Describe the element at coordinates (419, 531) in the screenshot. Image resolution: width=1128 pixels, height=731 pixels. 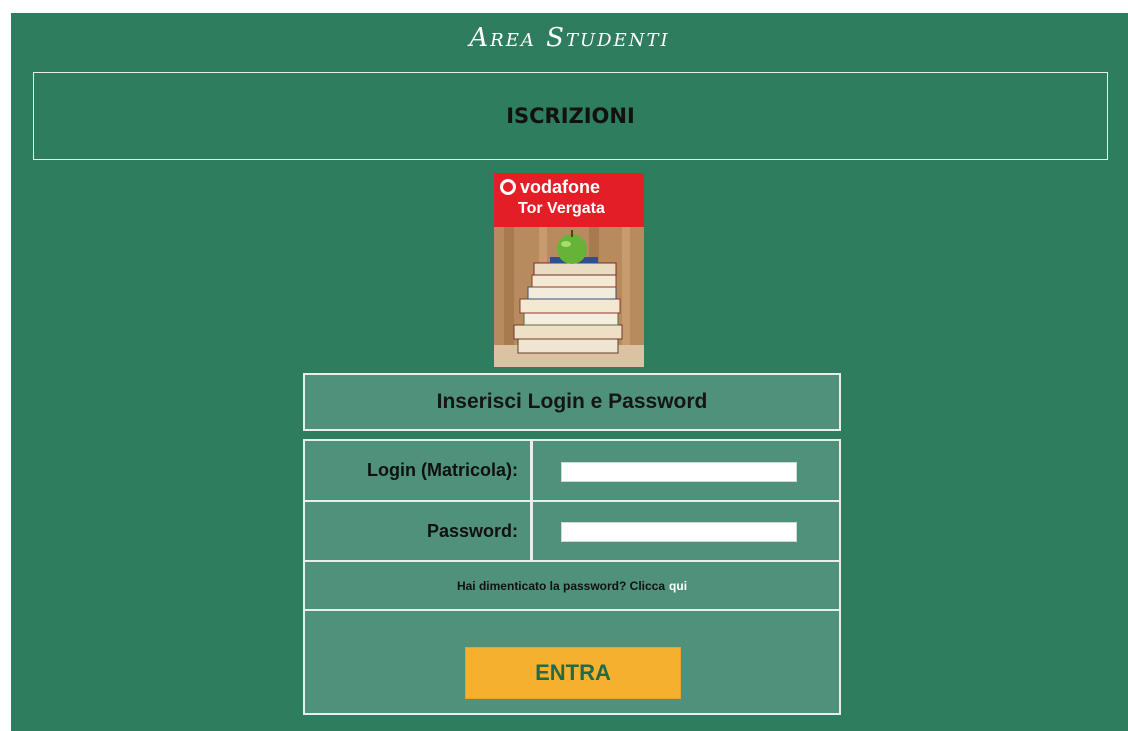
I see `password-label: Password:` at that location.